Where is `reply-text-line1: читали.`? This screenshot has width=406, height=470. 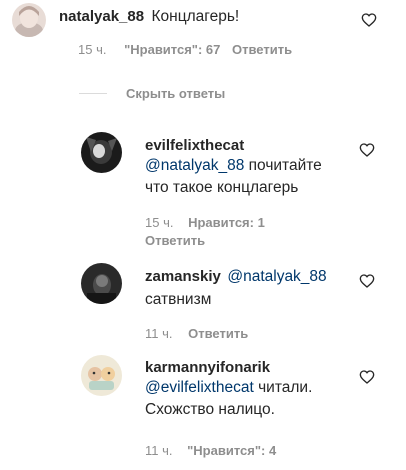
reply-text-line1: читали. is located at coordinates (285, 387).